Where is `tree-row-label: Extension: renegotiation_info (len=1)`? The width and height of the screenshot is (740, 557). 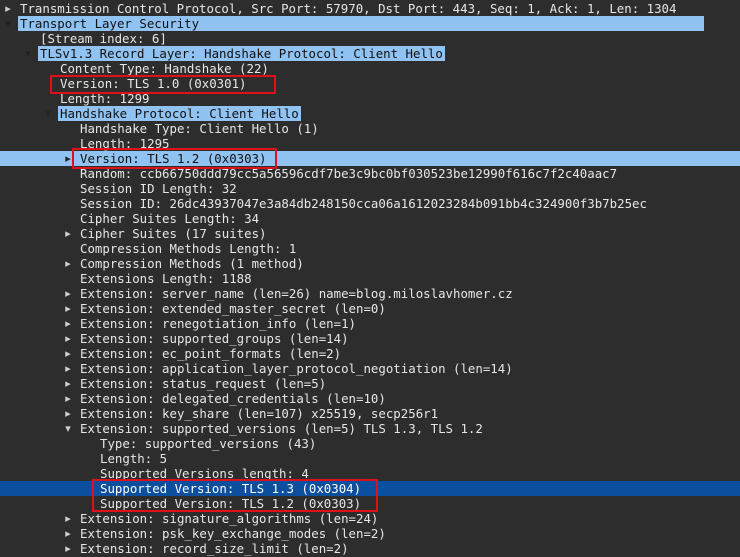 tree-row-label: Extension: renegotiation_info (len=1) is located at coordinates (218, 323).